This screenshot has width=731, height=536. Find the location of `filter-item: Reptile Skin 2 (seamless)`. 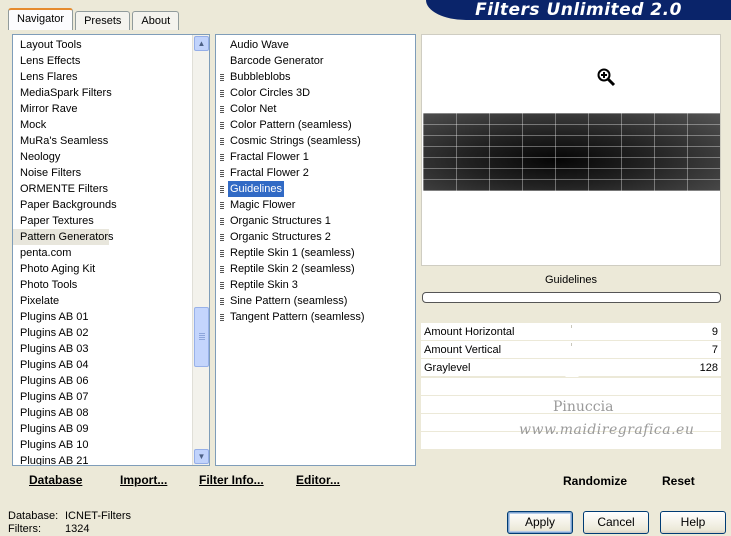

filter-item: Reptile Skin 2 (seamless) is located at coordinates (315, 269).